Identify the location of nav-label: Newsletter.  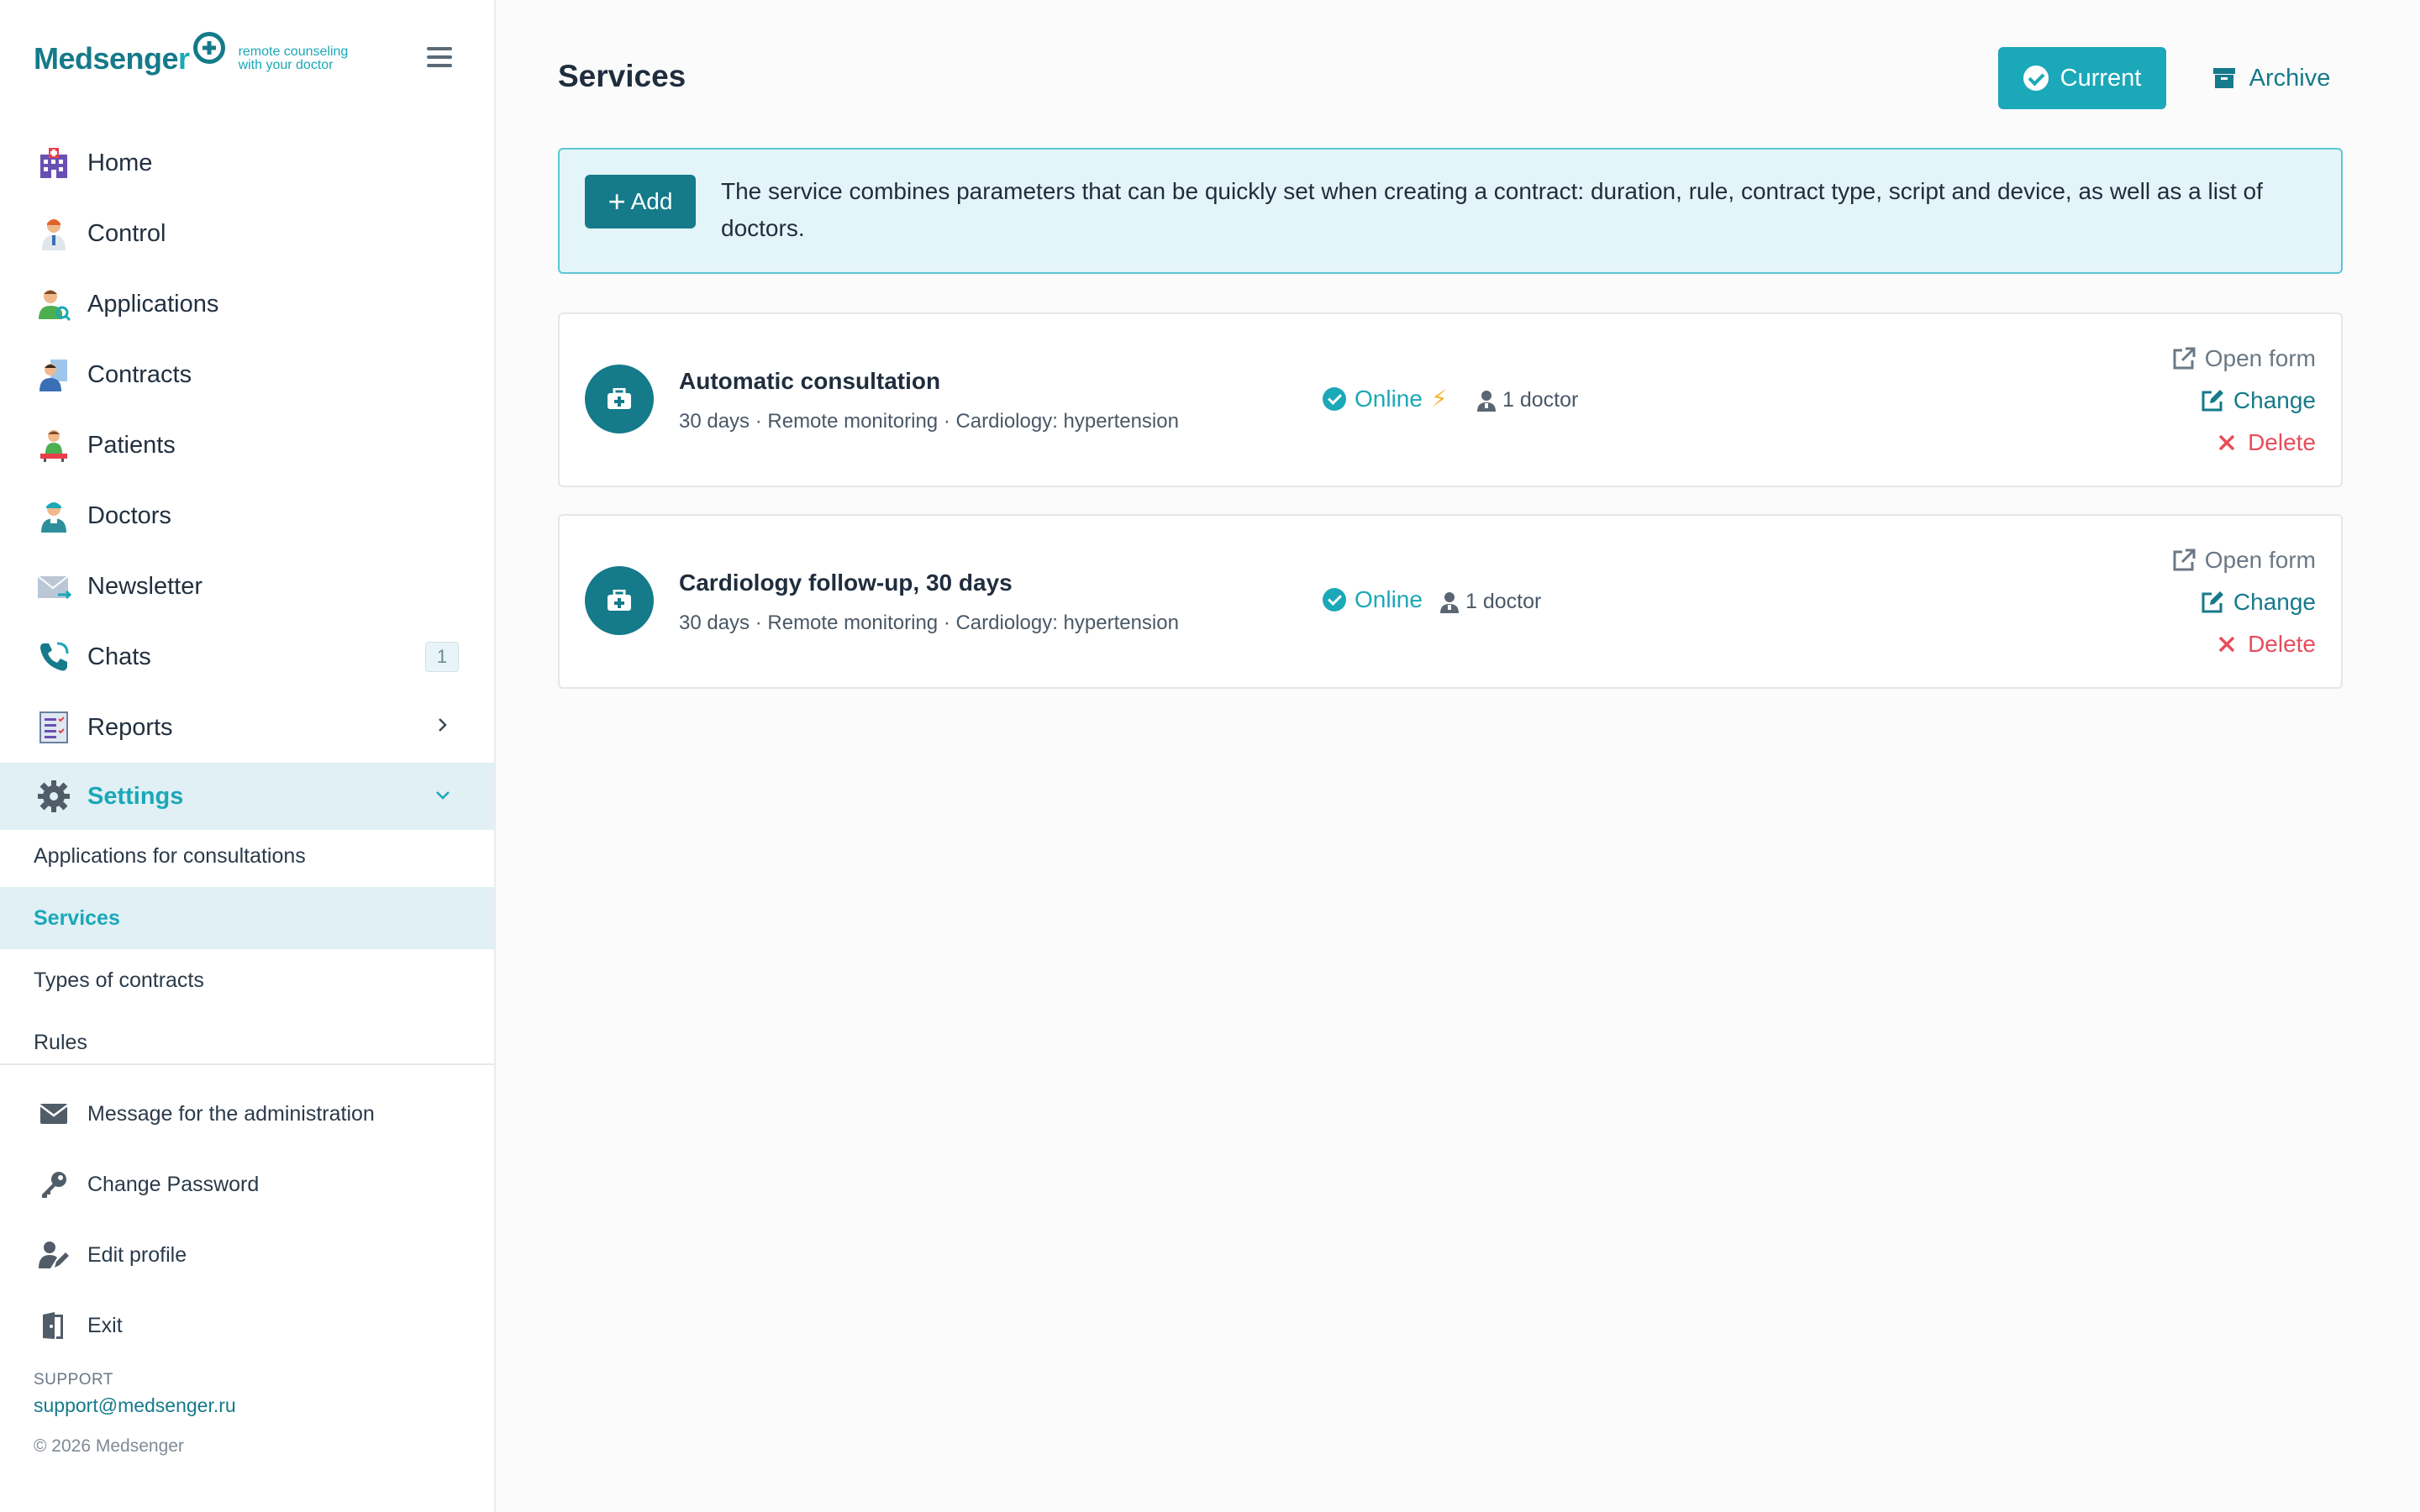
(145, 586).